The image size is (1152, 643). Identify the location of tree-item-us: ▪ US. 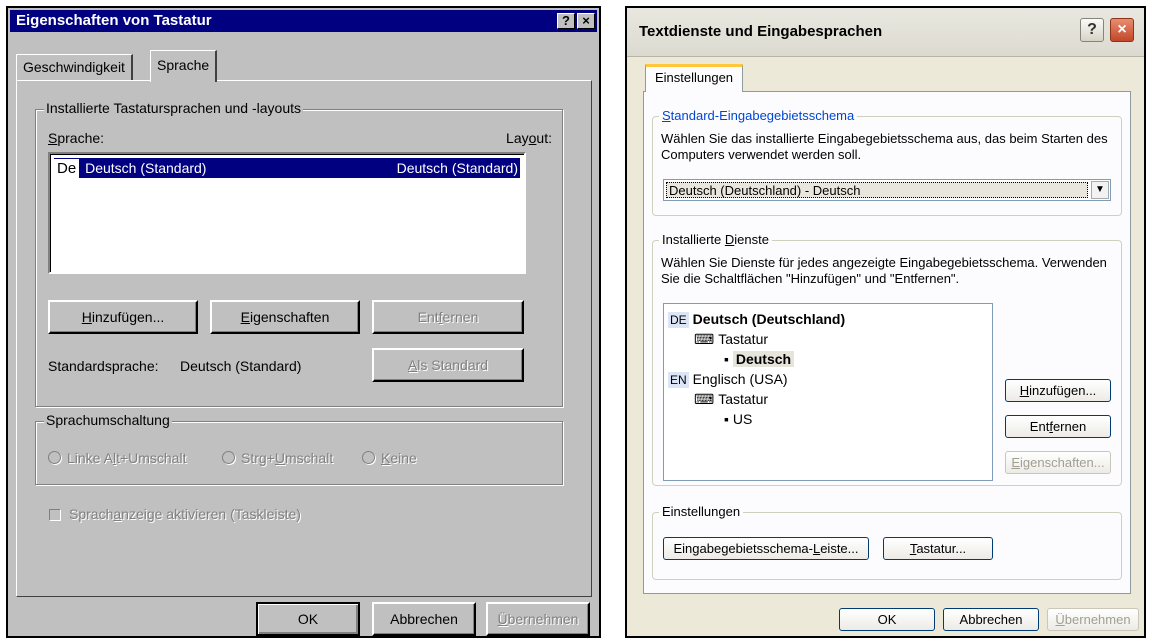
(738, 419).